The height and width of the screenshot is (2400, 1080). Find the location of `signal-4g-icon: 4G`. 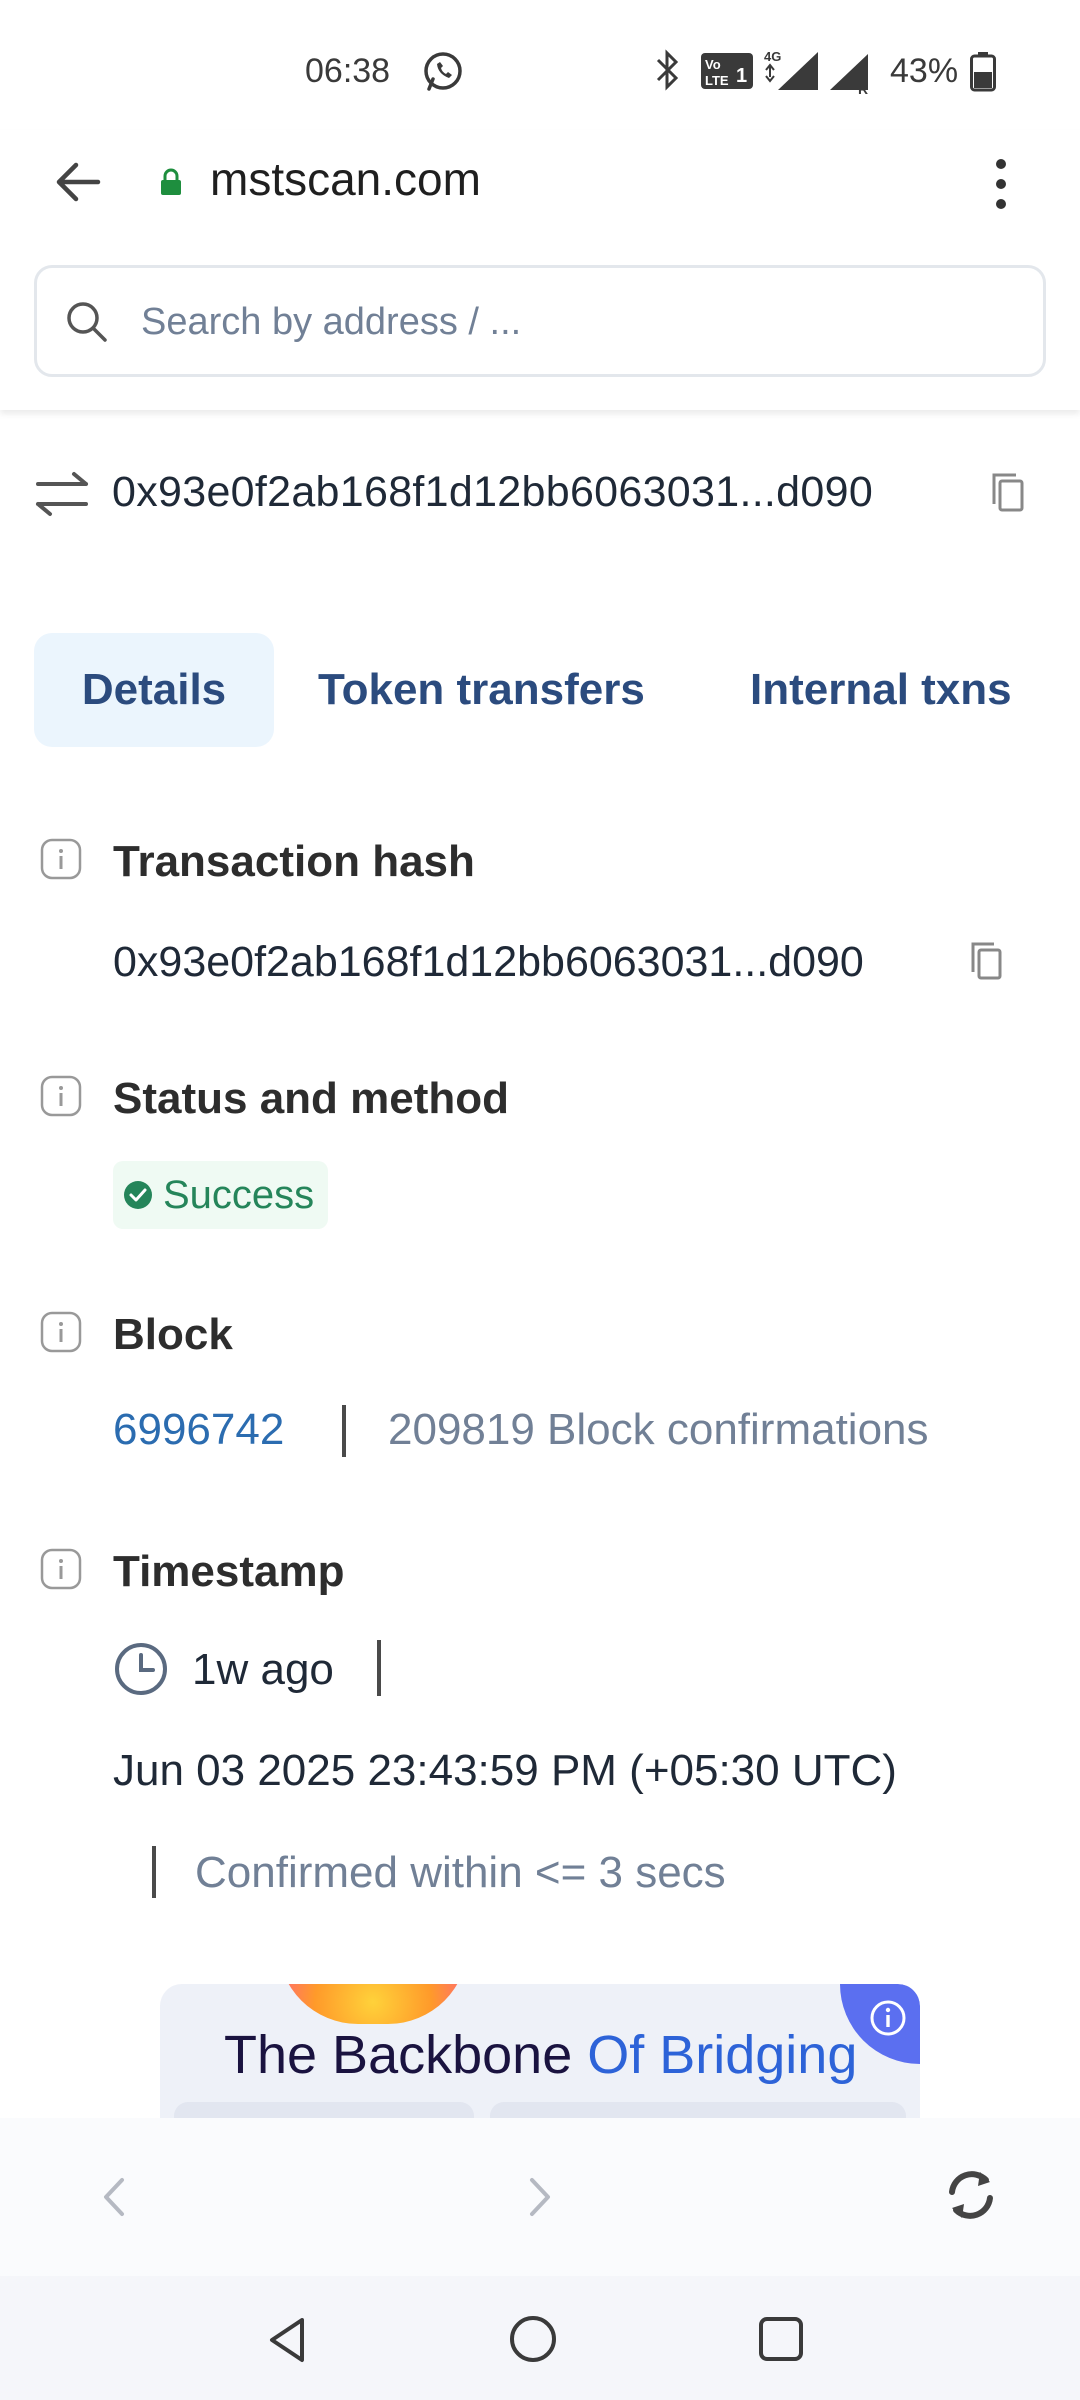

signal-4g-icon: 4G is located at coordinates (791, 69).